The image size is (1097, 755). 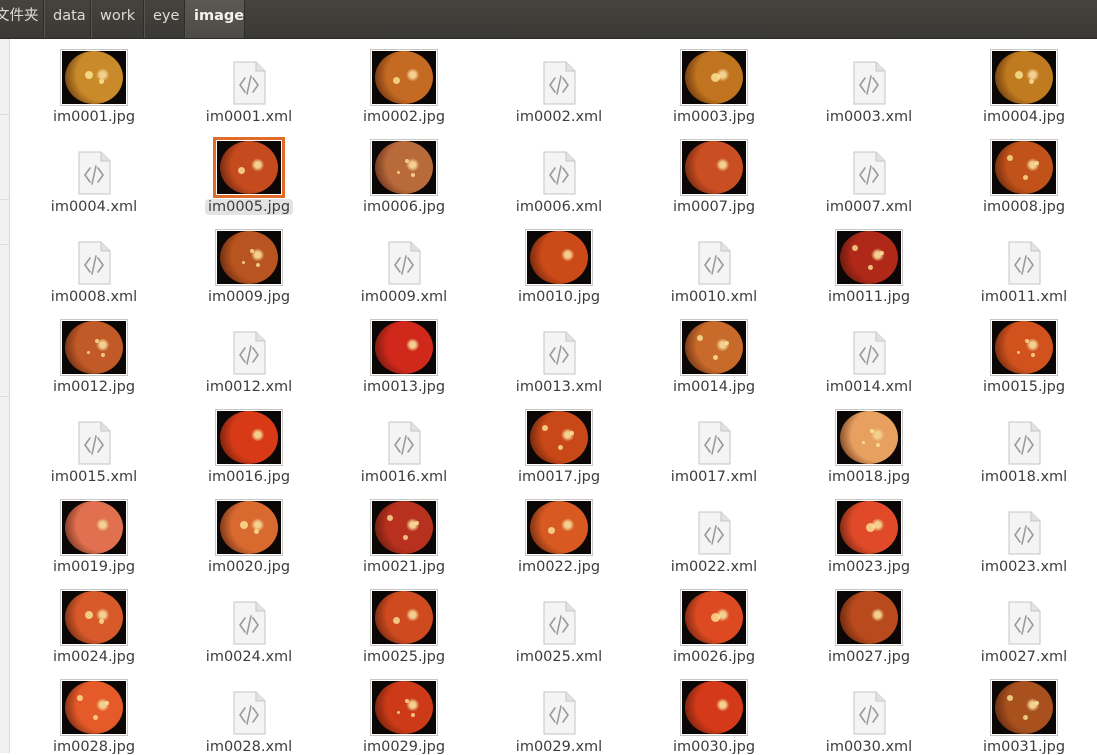 What do you see at coordinates (4, 244) in the screenshot?
I see `sidebar-divider` at bounding box center [4, 244].